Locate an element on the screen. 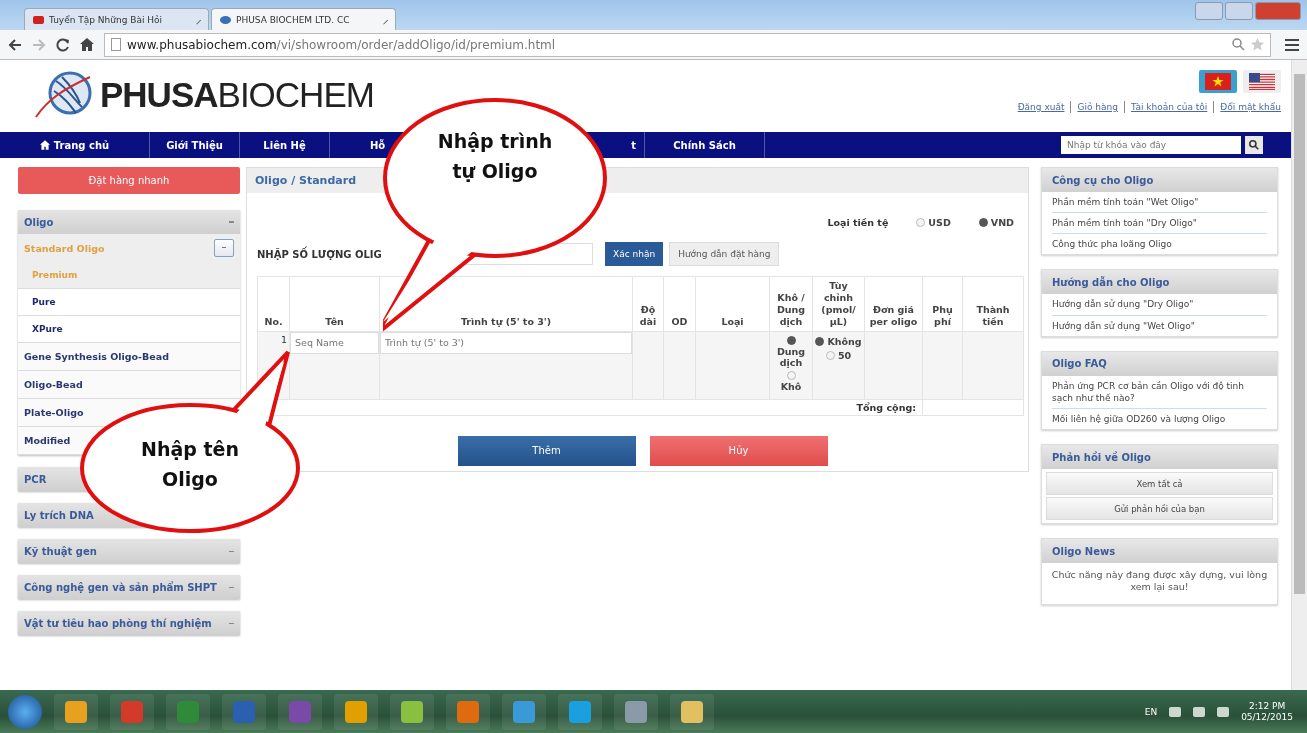 The width and height of the screenshot is (1307, 733). menu-category: Kỹ thuật gen is located at coordinates (60, 551).